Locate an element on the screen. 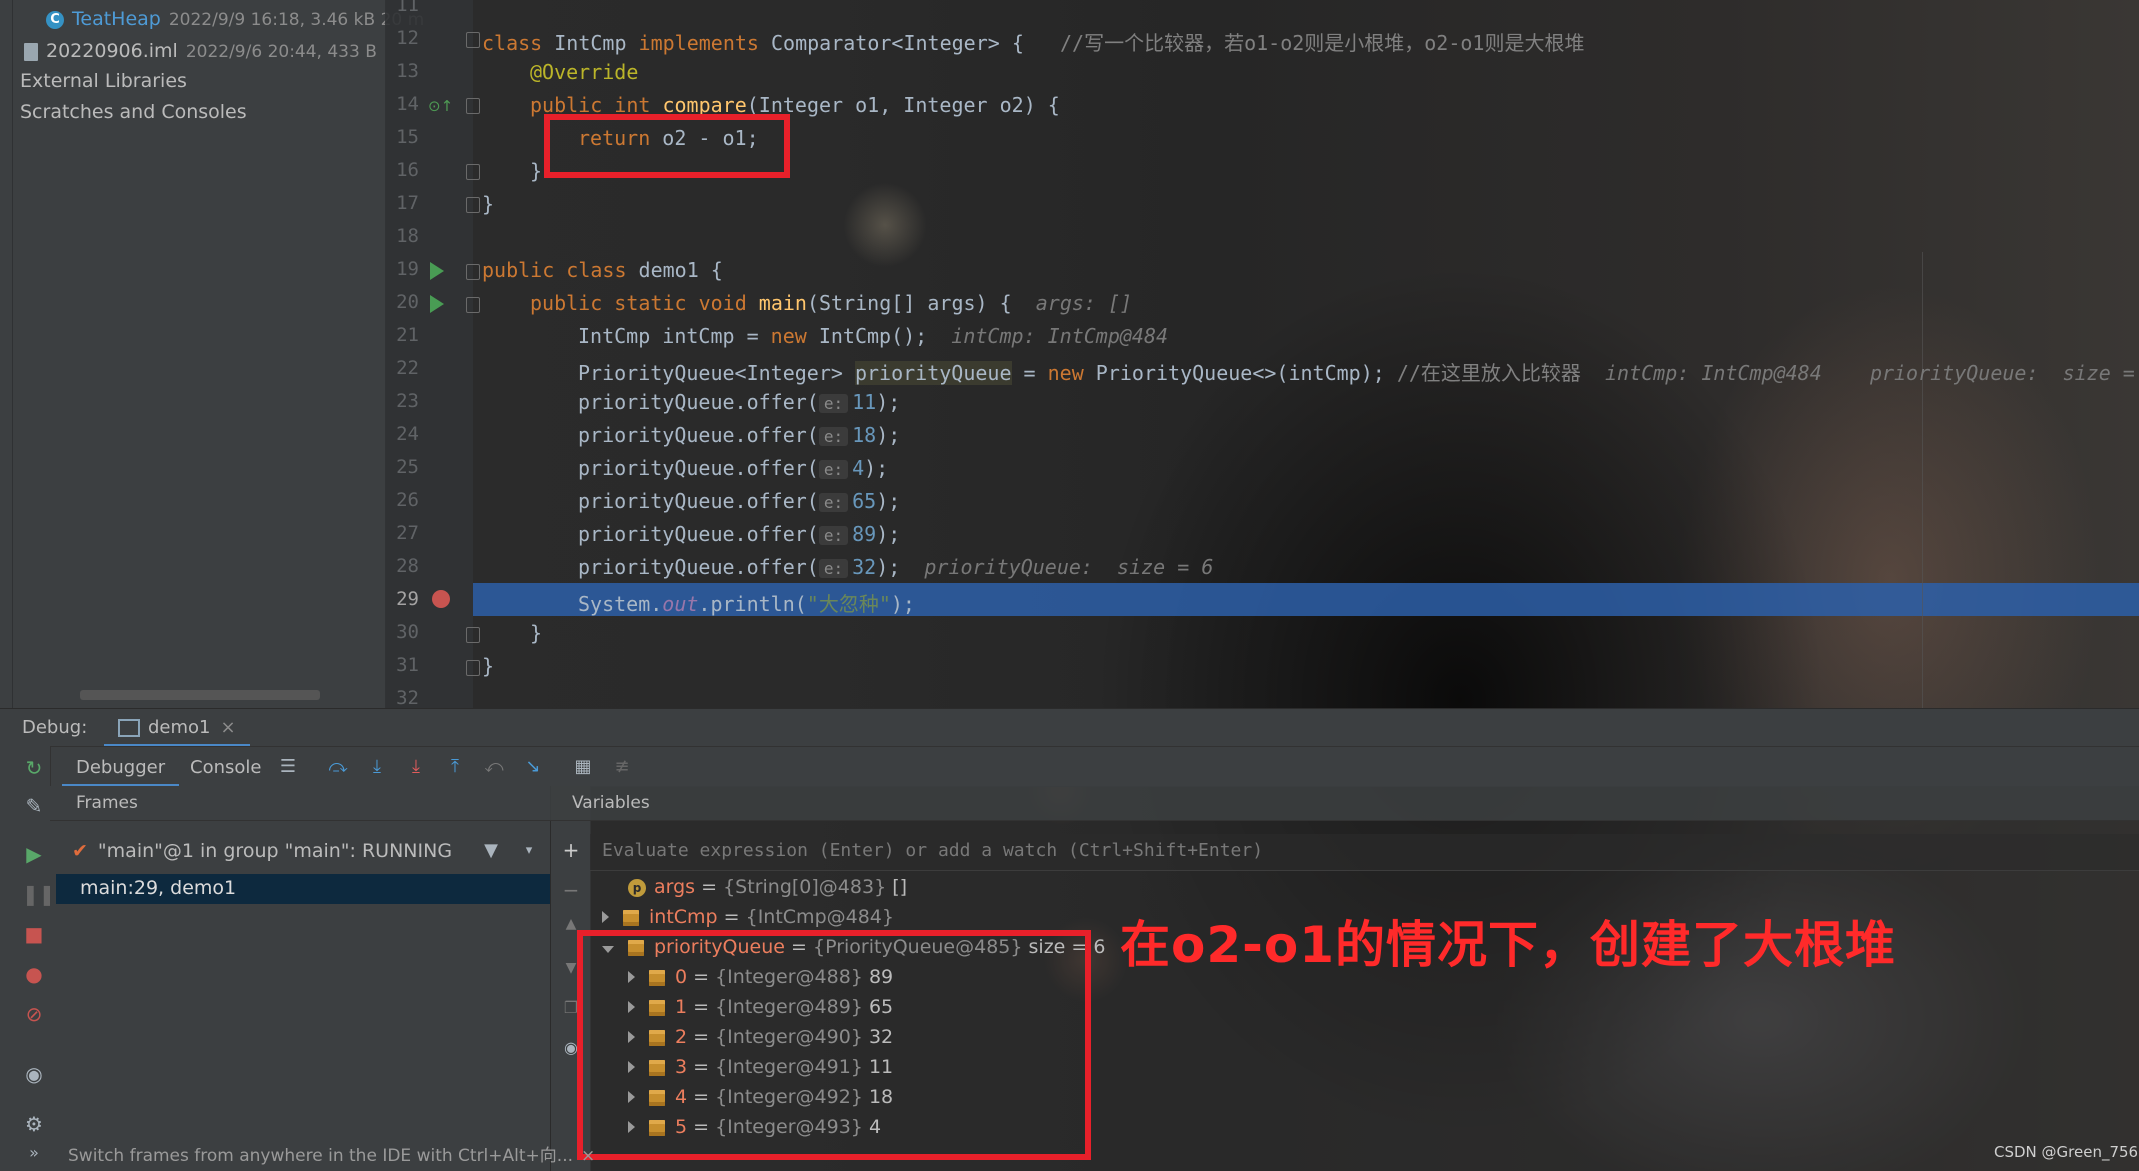 The height and width of the screenshot is (1171, 2139). line-number: 32 is located at coordinates (407, 698).